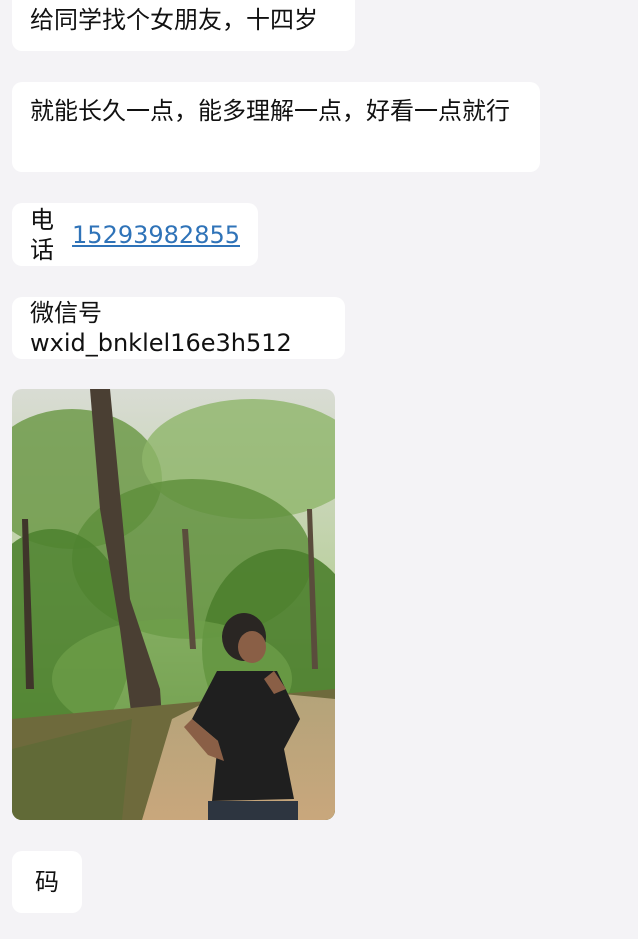 Image resolution: width=638 pixels, height=939 pixels. I want to click on message-text: 给同学找个女朋友，十四岁, so click(174, 19).